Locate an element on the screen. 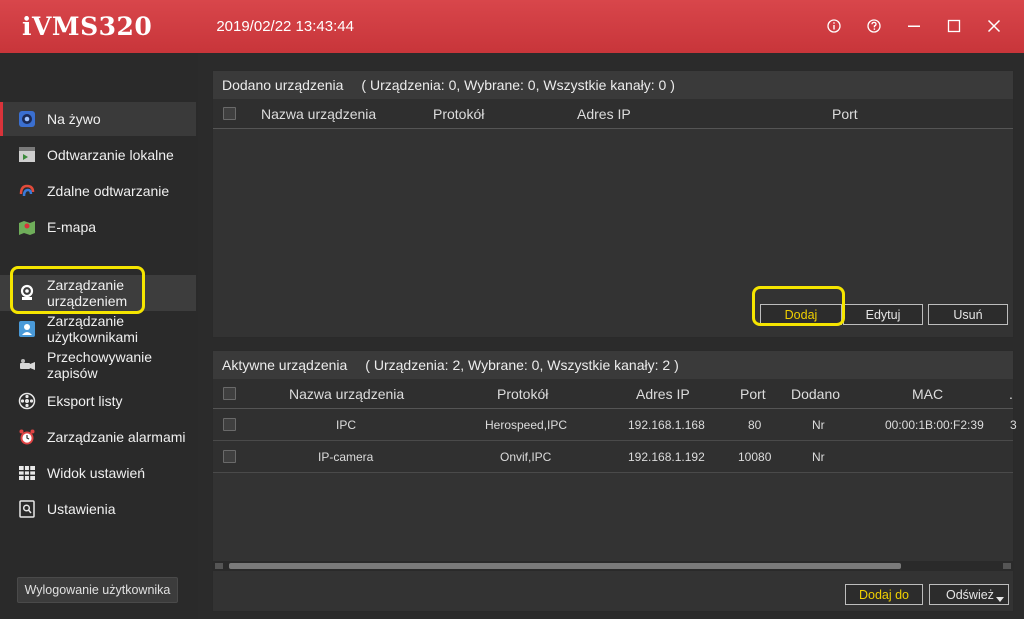 This screenshot has height=619, width=1024. cell-ip-address: 192.168.1.168 is located at coordinates (666, 424).